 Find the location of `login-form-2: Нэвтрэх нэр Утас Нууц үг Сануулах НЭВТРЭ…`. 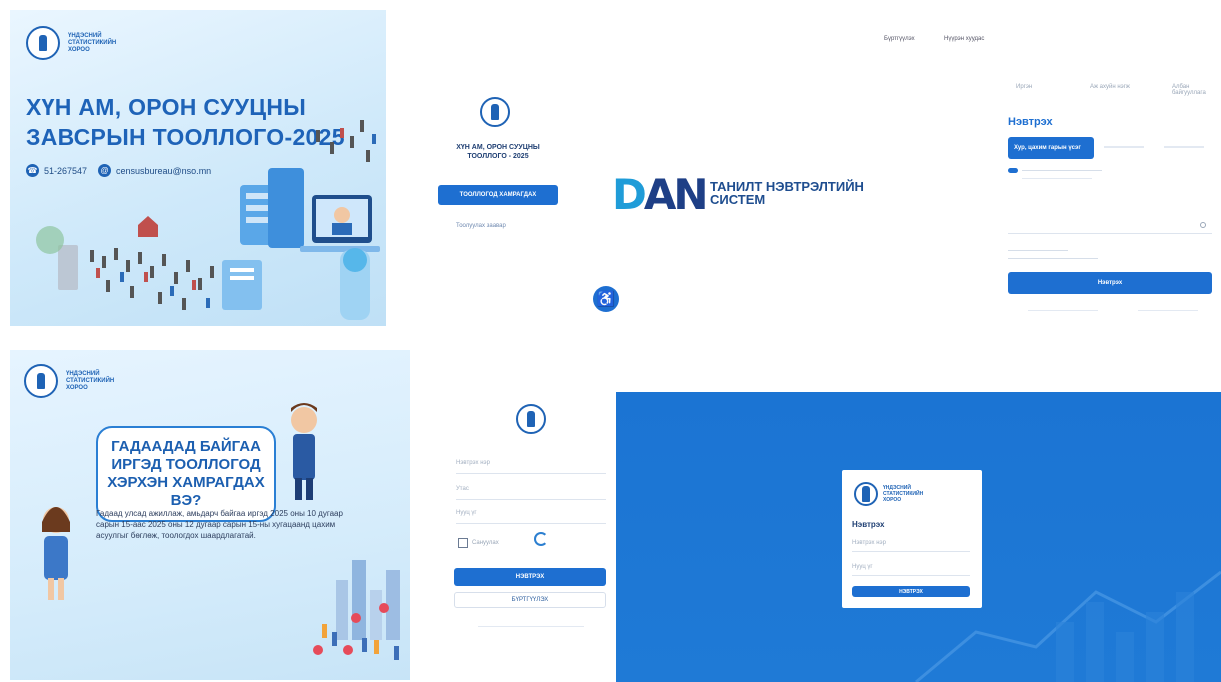

login-form-2: Нэвтрэх нэр Утас Нууц үг Сануулах НЭВТРЭ… is located at coordinates (530, 520).